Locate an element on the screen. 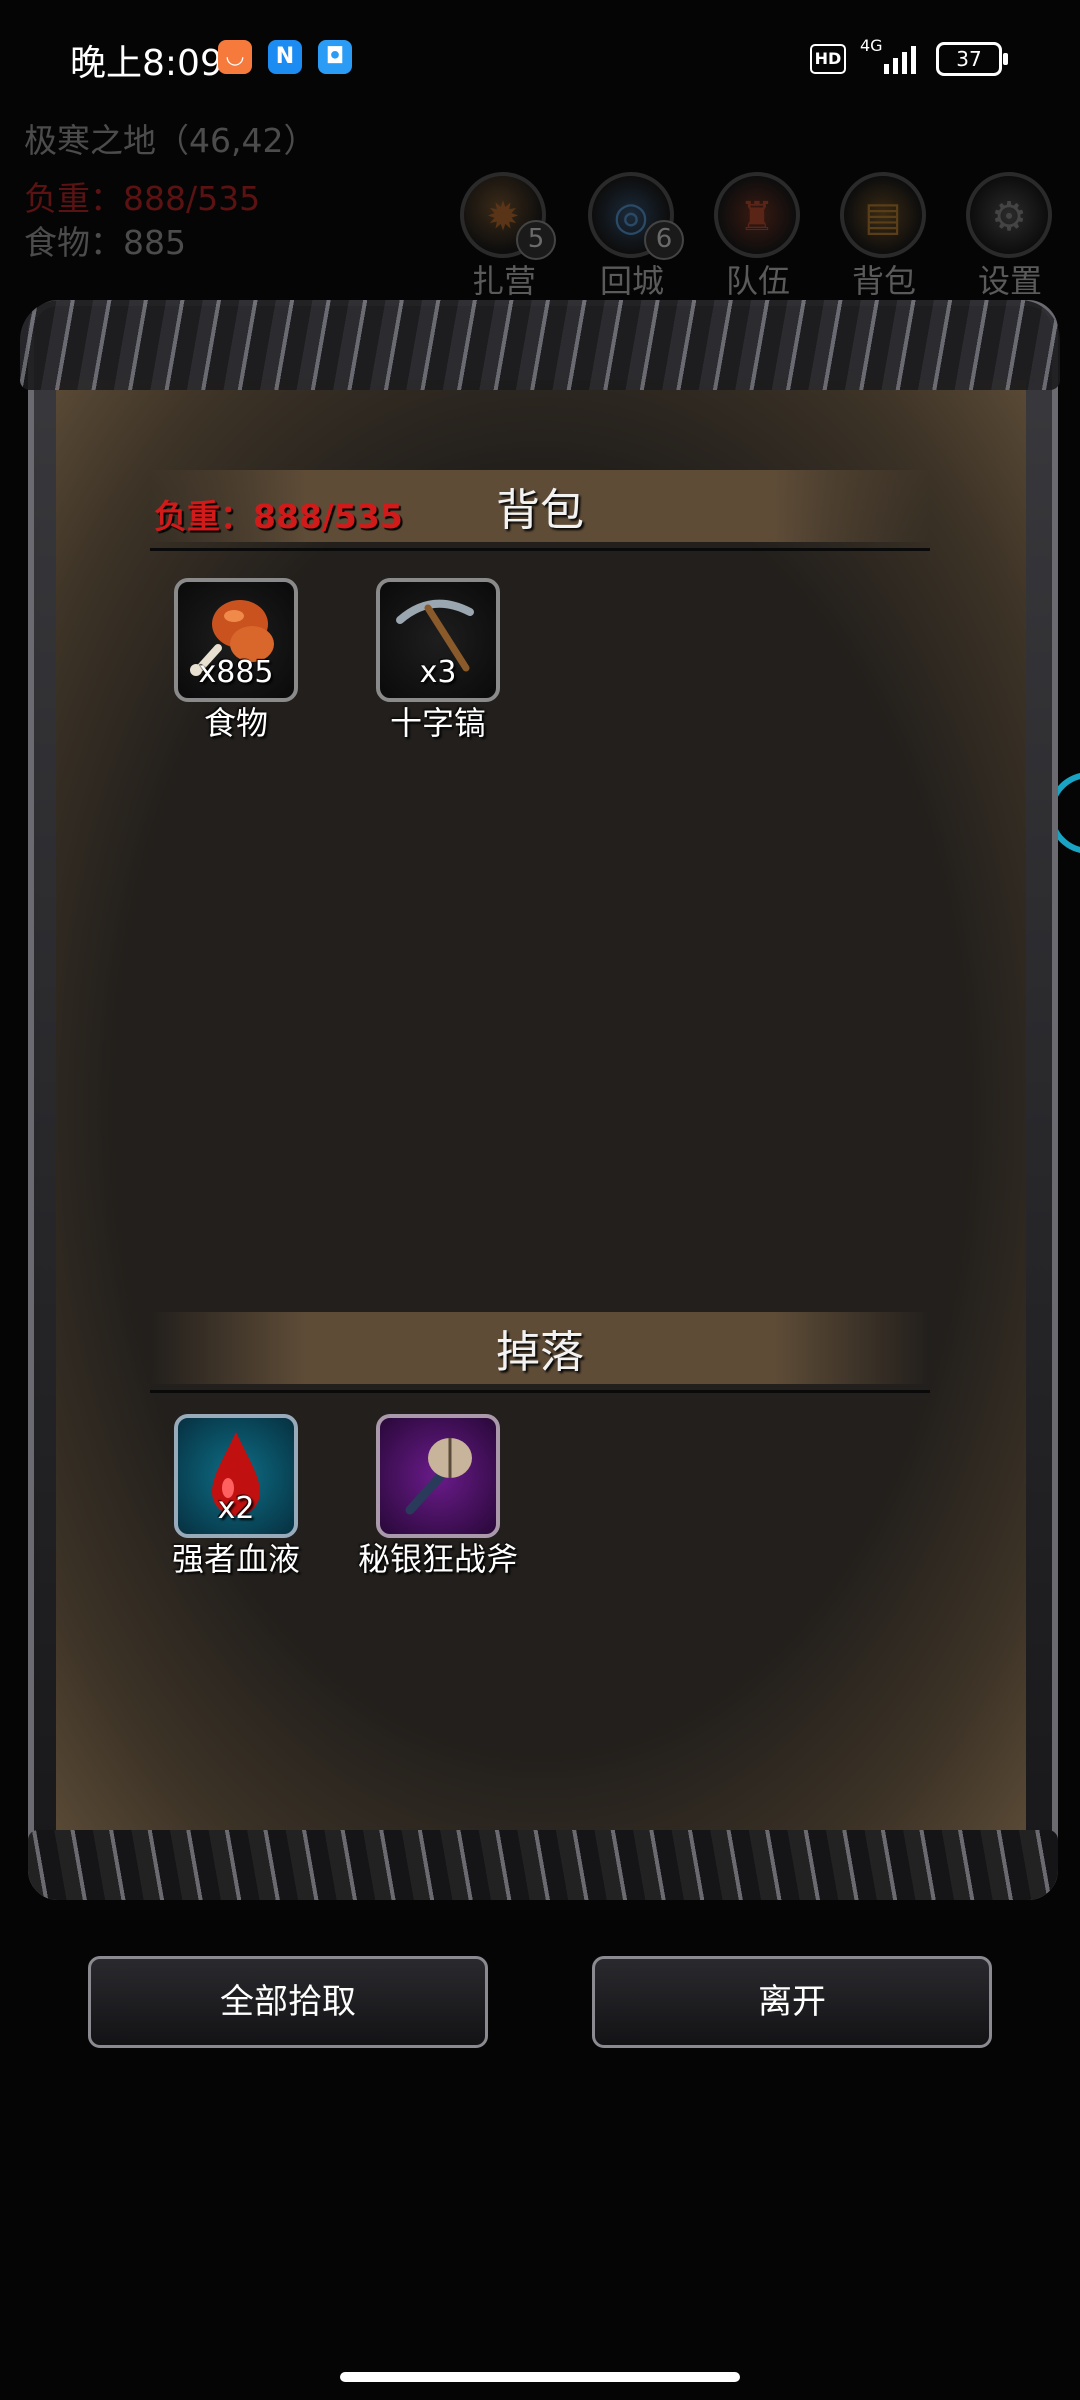  drops-divider is located at coordinates (540, 1391).